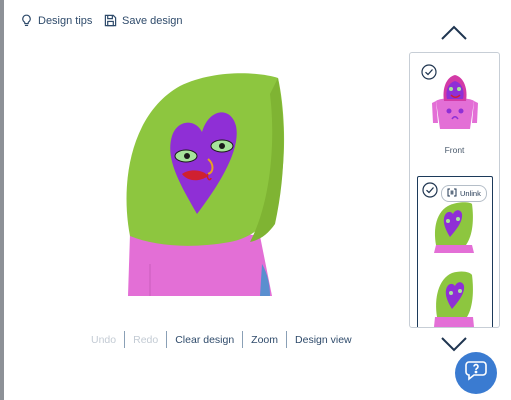 The image size is (511, 400). I want to click on chevron-up-icon, so click(454, 35).